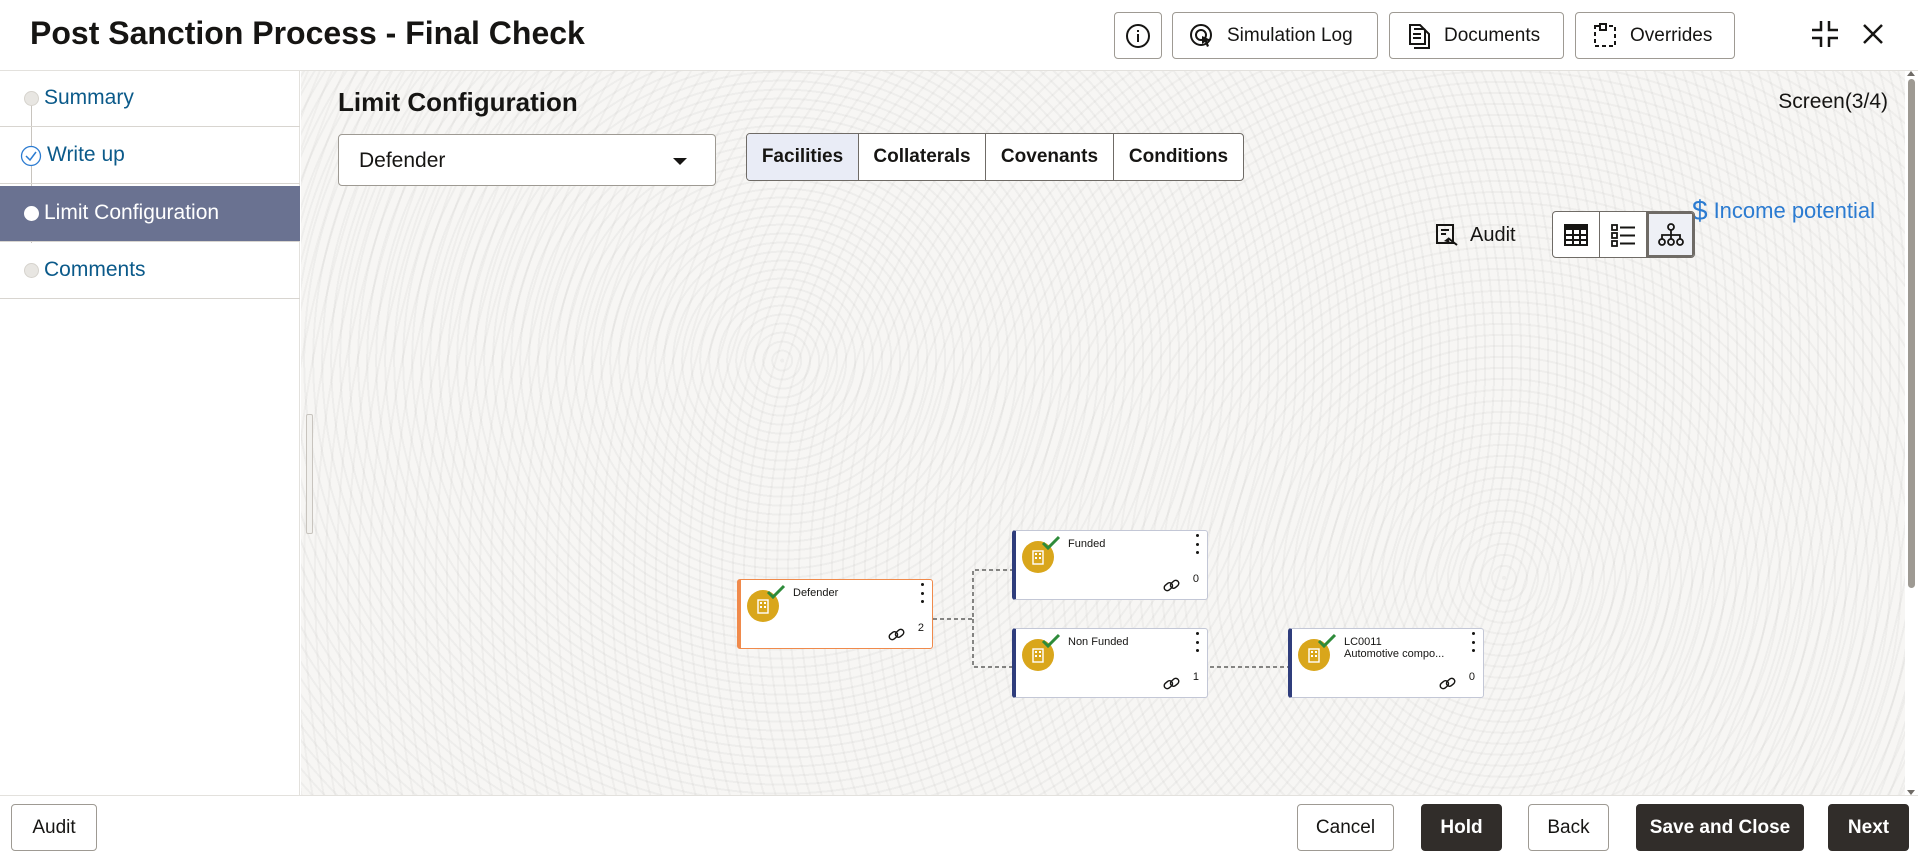 The height and width of the screenshot is (854, 1918). I want to click on node-title: LC0011, so click(1363, 642).